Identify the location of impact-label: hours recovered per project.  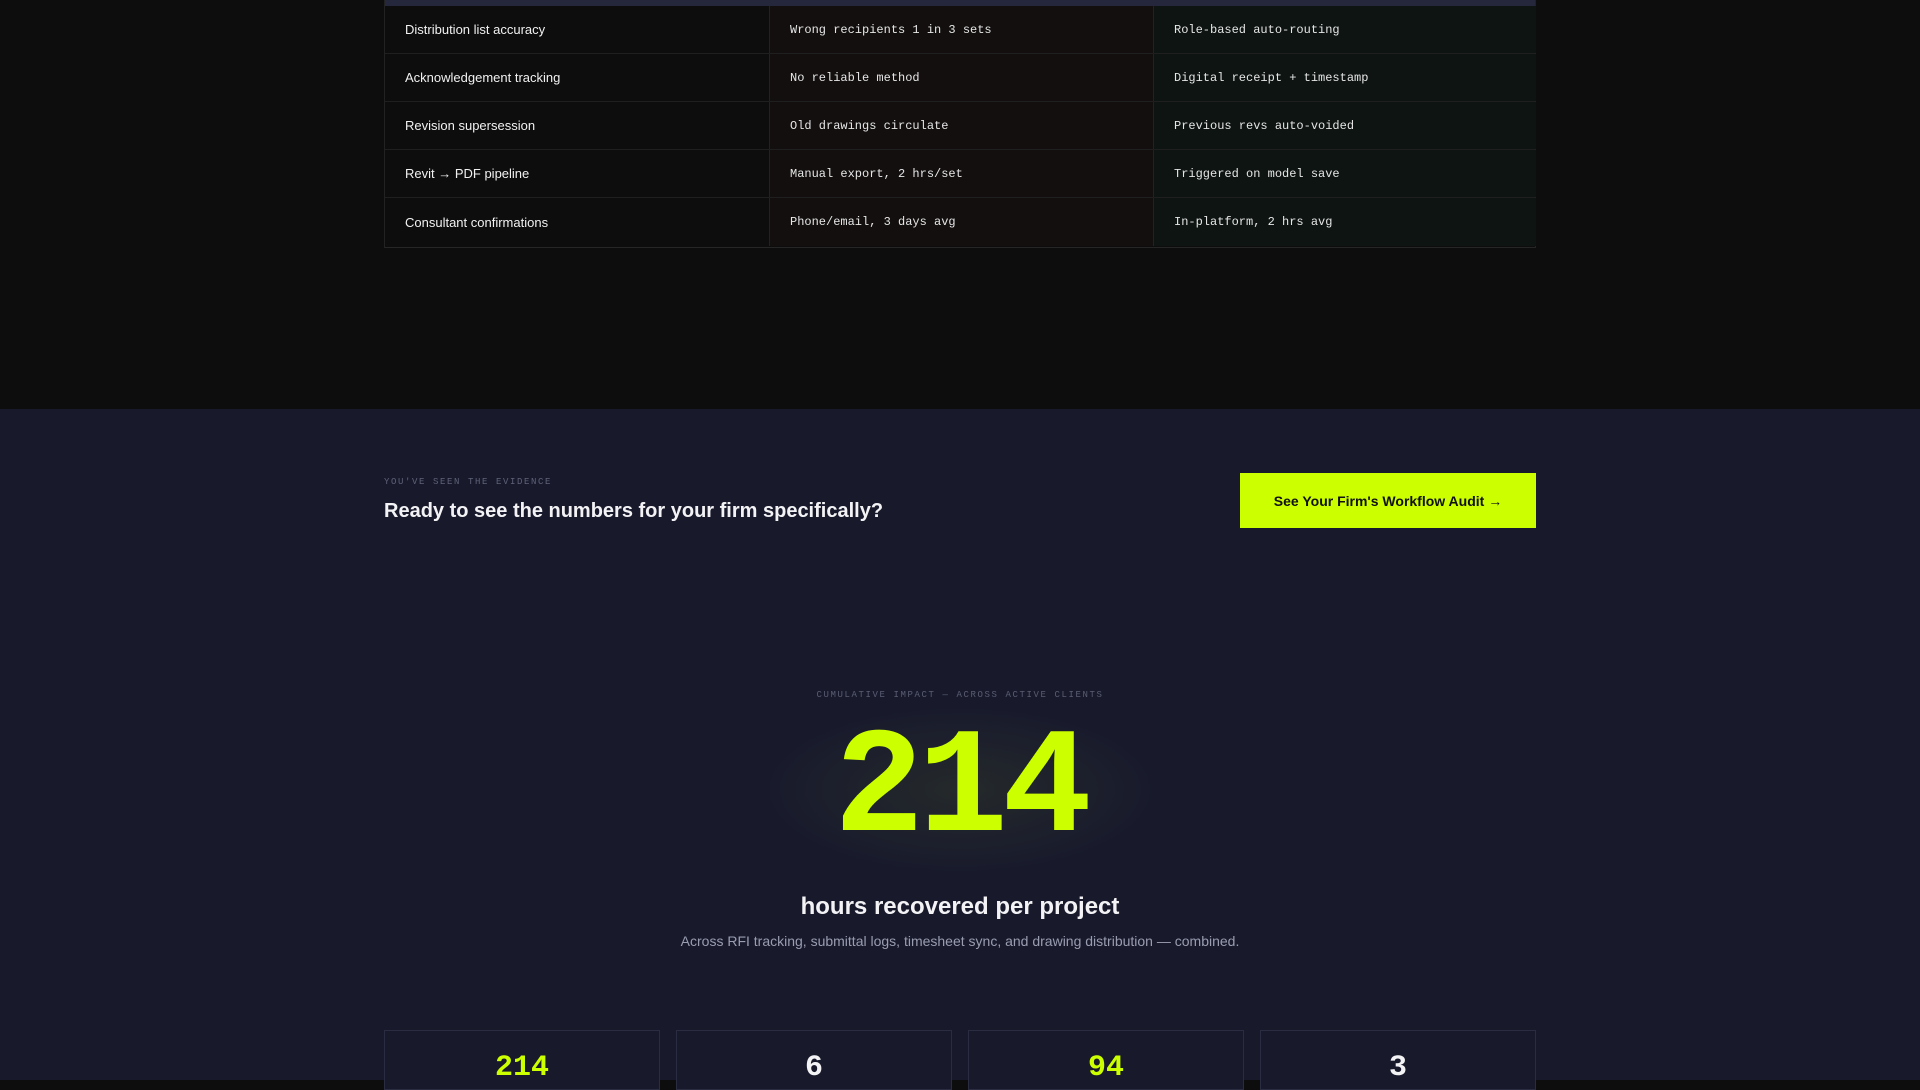
(960, 906).